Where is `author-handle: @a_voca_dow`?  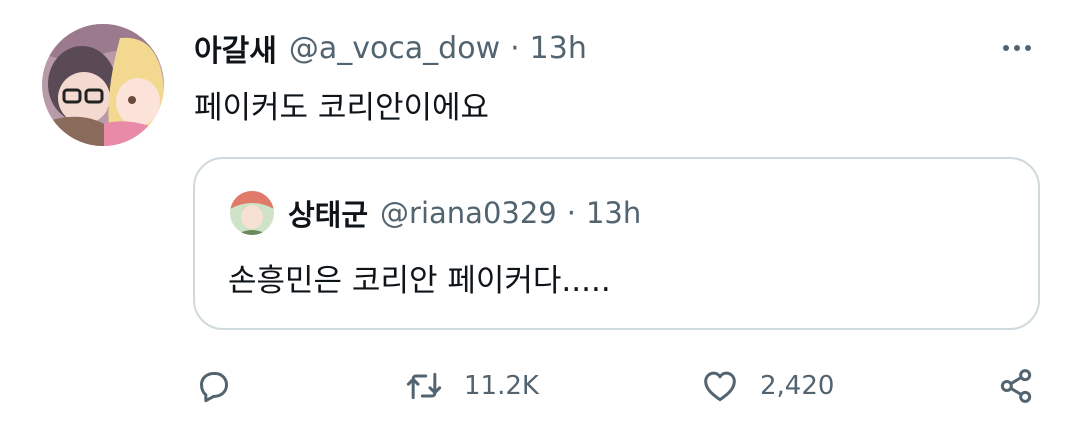 author-handle: @a_voca_dow is located at coordinates (394, 48).